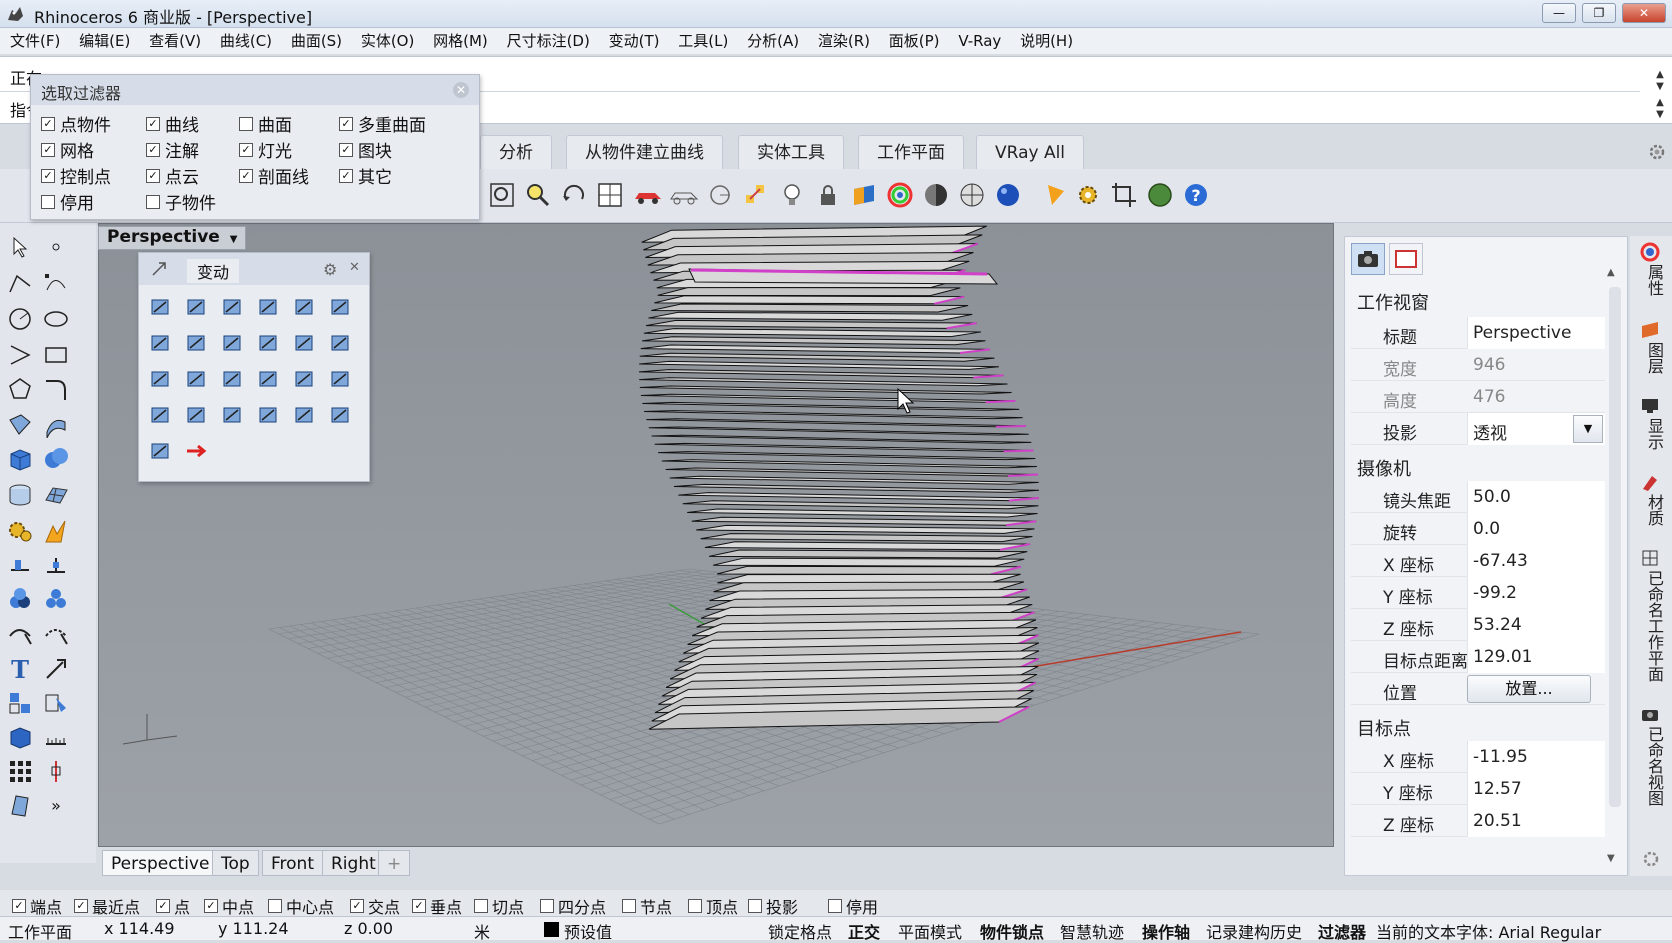 The image size is (1672, 943). What do you see at coordinates (330, 269) in the screenshot?
I see `transform-panel-gear-icon: ⚙` at bounding box center [330, 269].